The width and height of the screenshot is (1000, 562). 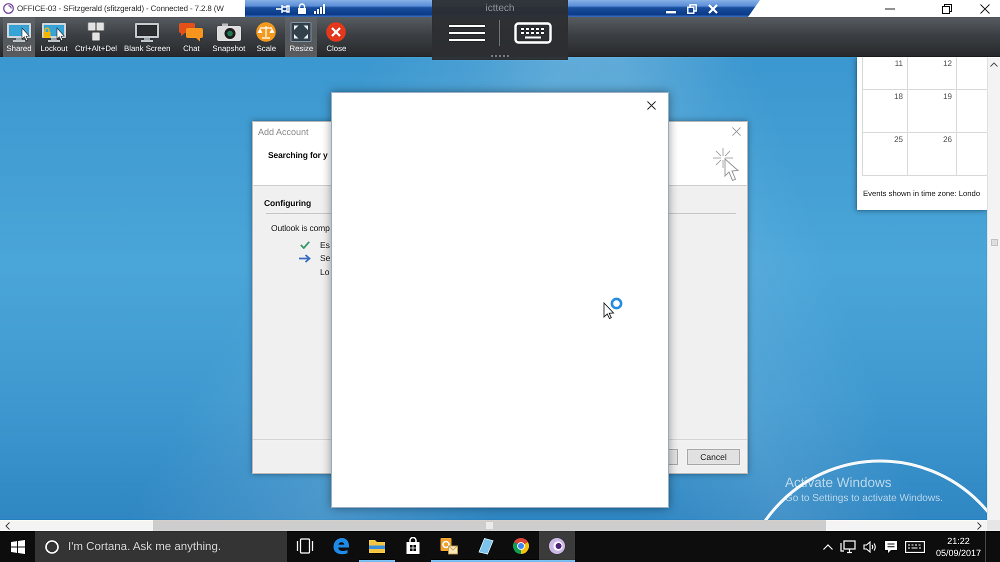 What do you see at coordinates (413, 545) in the screenshot?
I see `shopping-bag-icon` at bounding box center [413, 545].